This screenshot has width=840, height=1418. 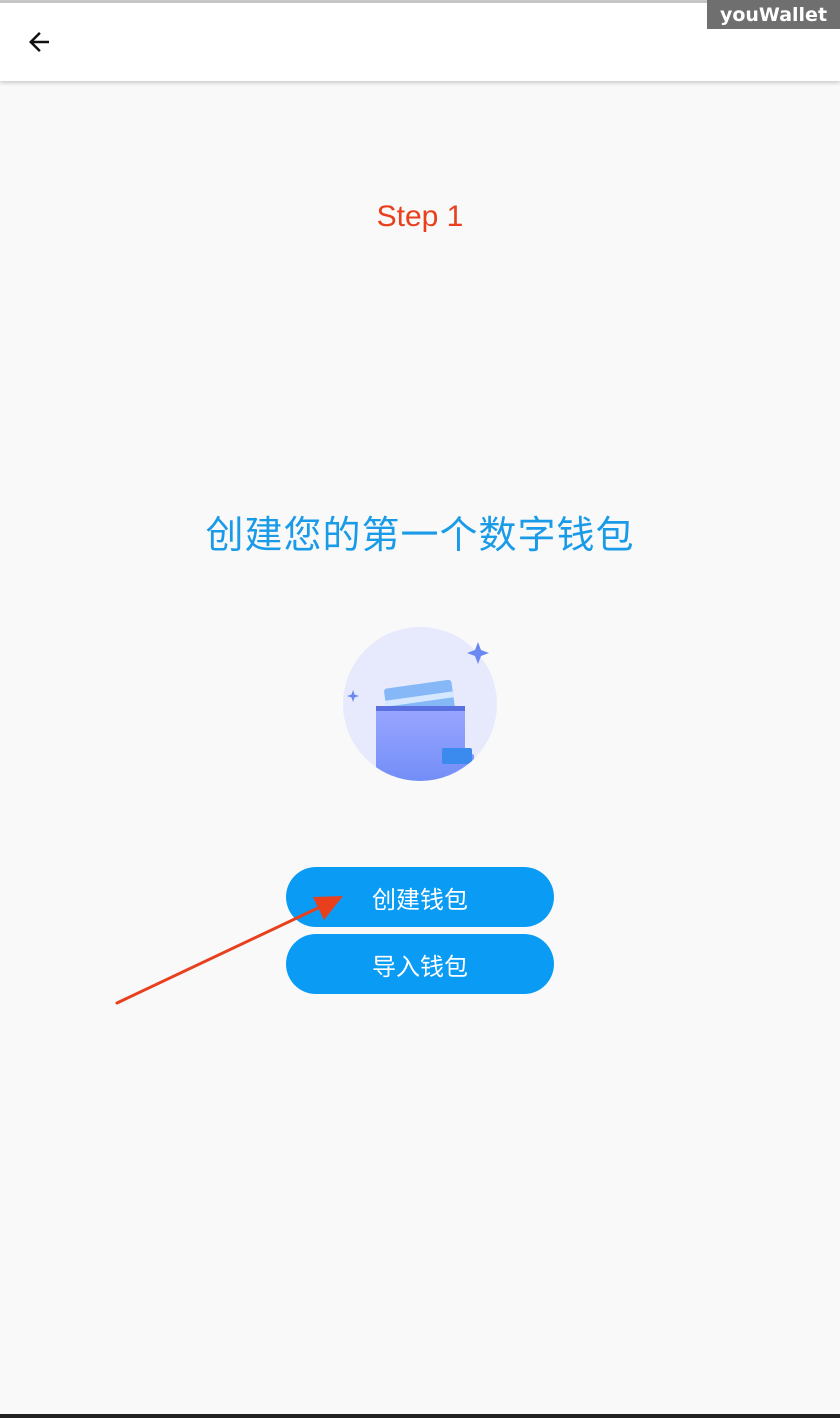 What do you see at coordinates (420, 899) in the screenshot?
I see `create-wallet-label: 创建钱包` at bounding box center [420, 899].